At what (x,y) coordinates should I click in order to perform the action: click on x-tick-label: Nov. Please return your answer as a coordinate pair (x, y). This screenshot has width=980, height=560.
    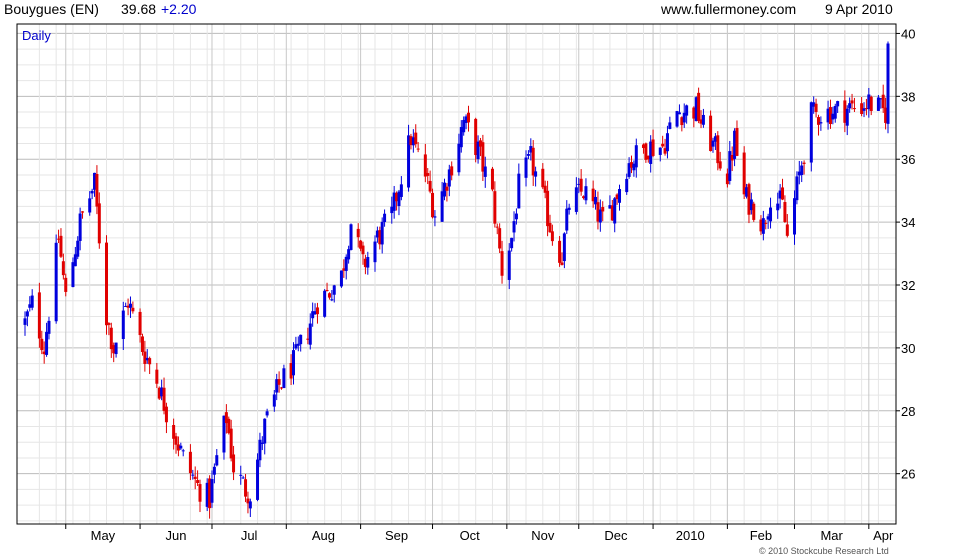
    Looking at the image, I should click on (543, 535).